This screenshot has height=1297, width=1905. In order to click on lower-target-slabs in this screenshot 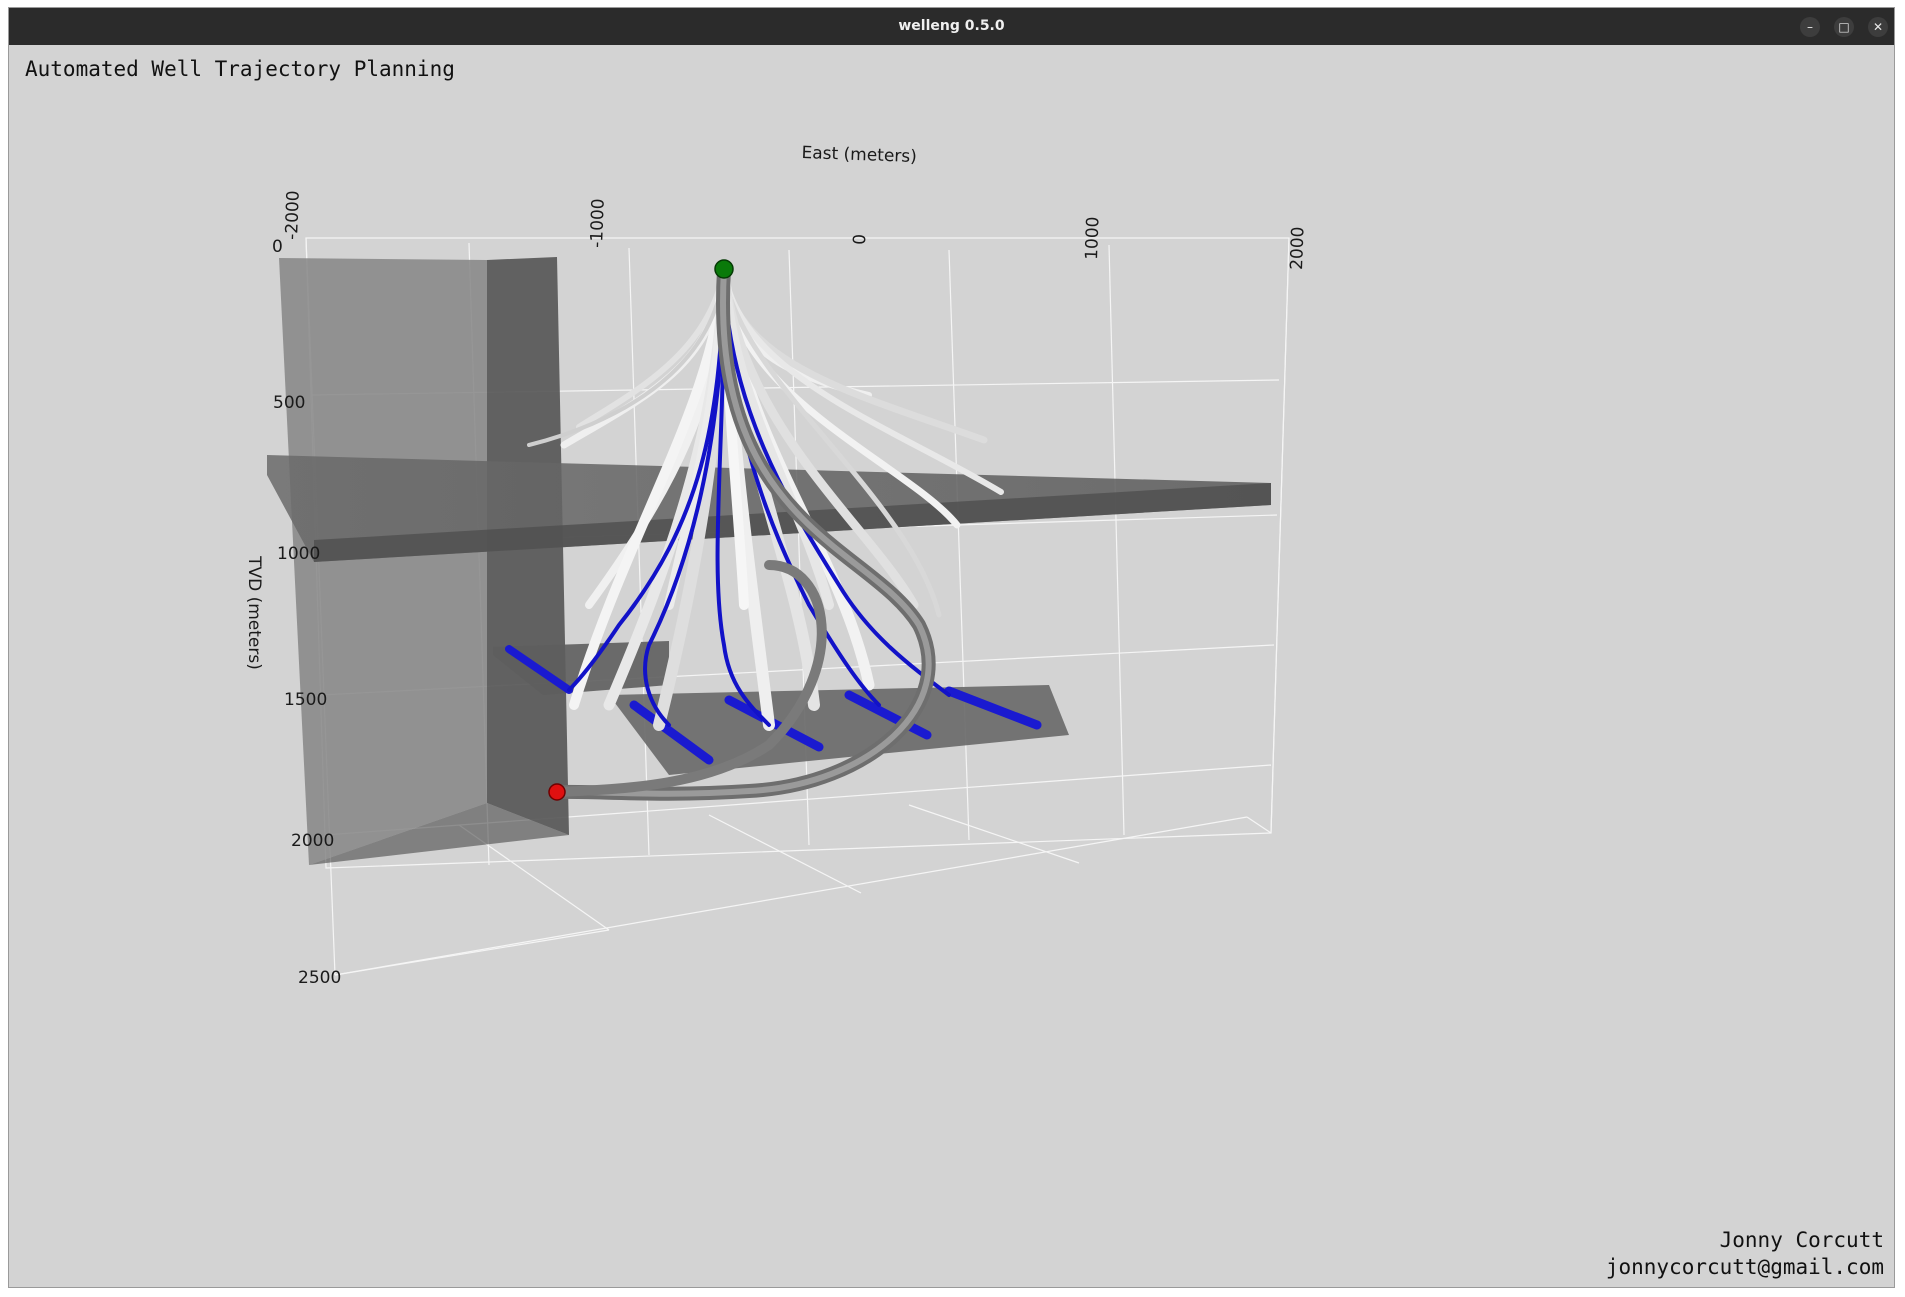, I will do `click(781, 708)`.